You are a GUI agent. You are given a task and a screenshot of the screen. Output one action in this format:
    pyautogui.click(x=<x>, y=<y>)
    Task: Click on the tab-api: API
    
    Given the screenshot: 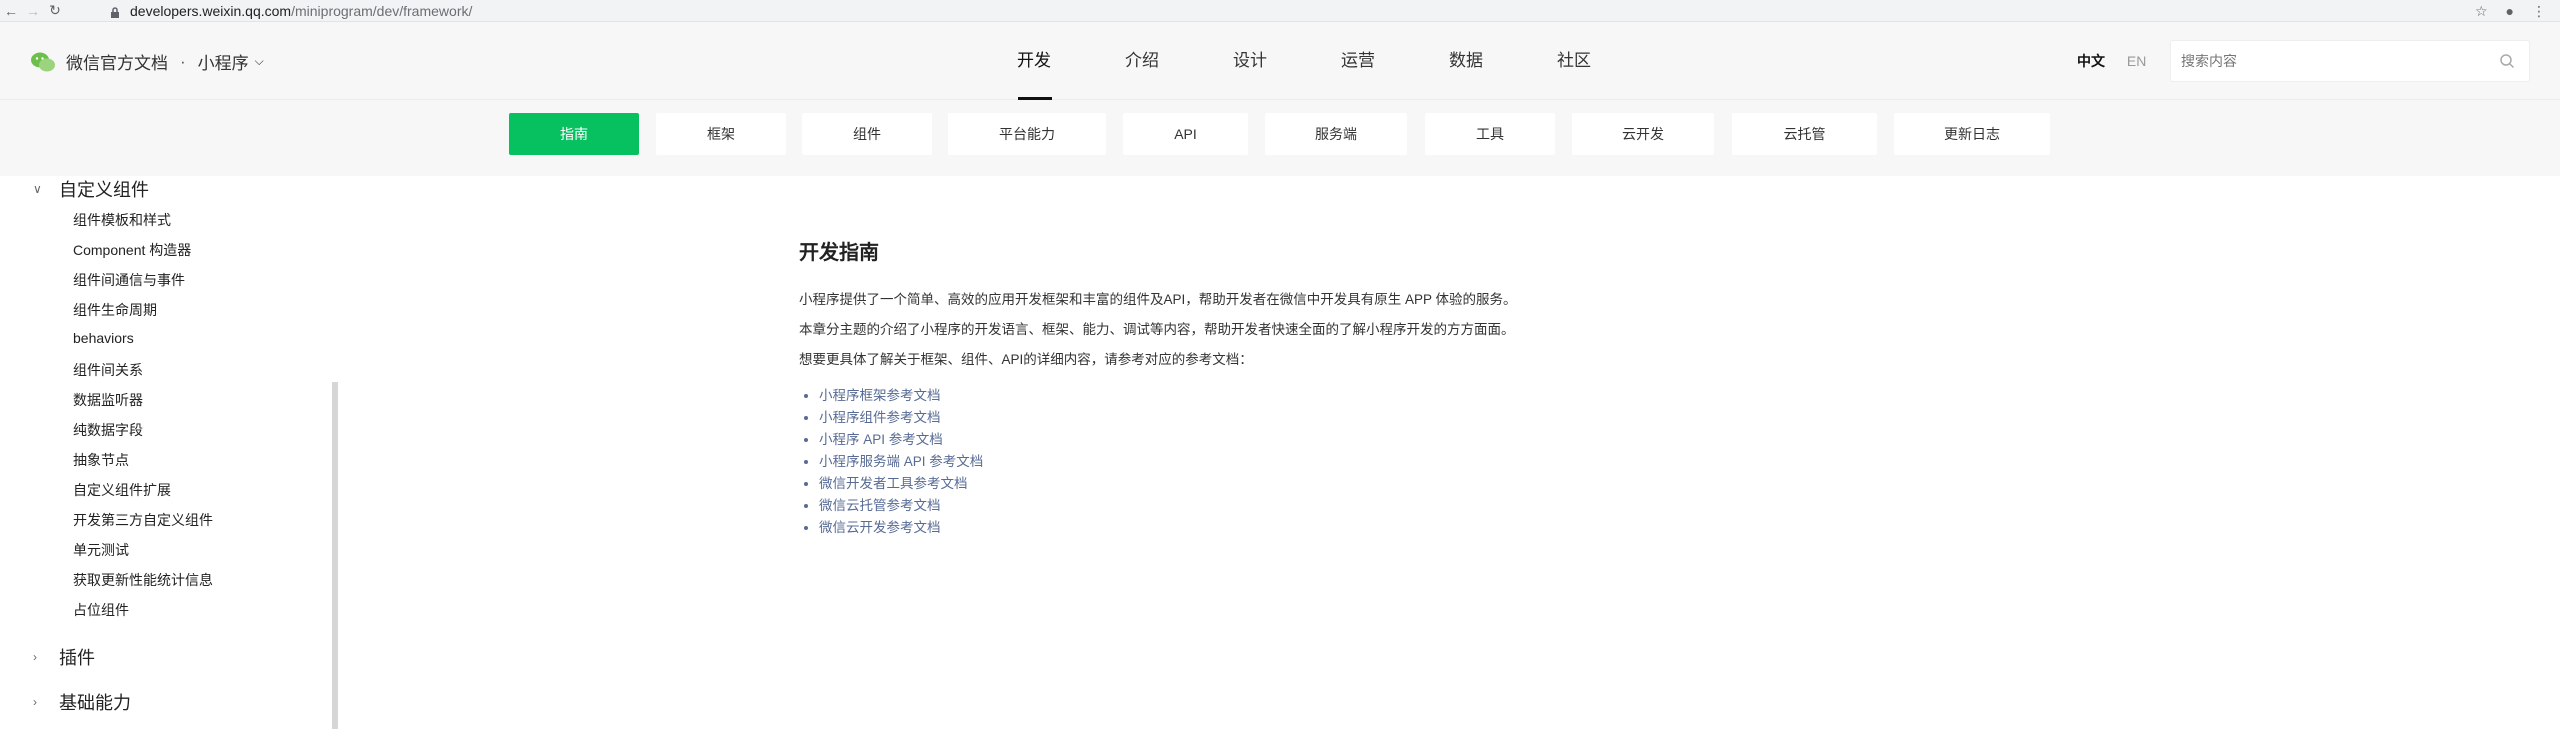 What is the action you would take?
    pyautogui.click(x=1185, y=134)
    